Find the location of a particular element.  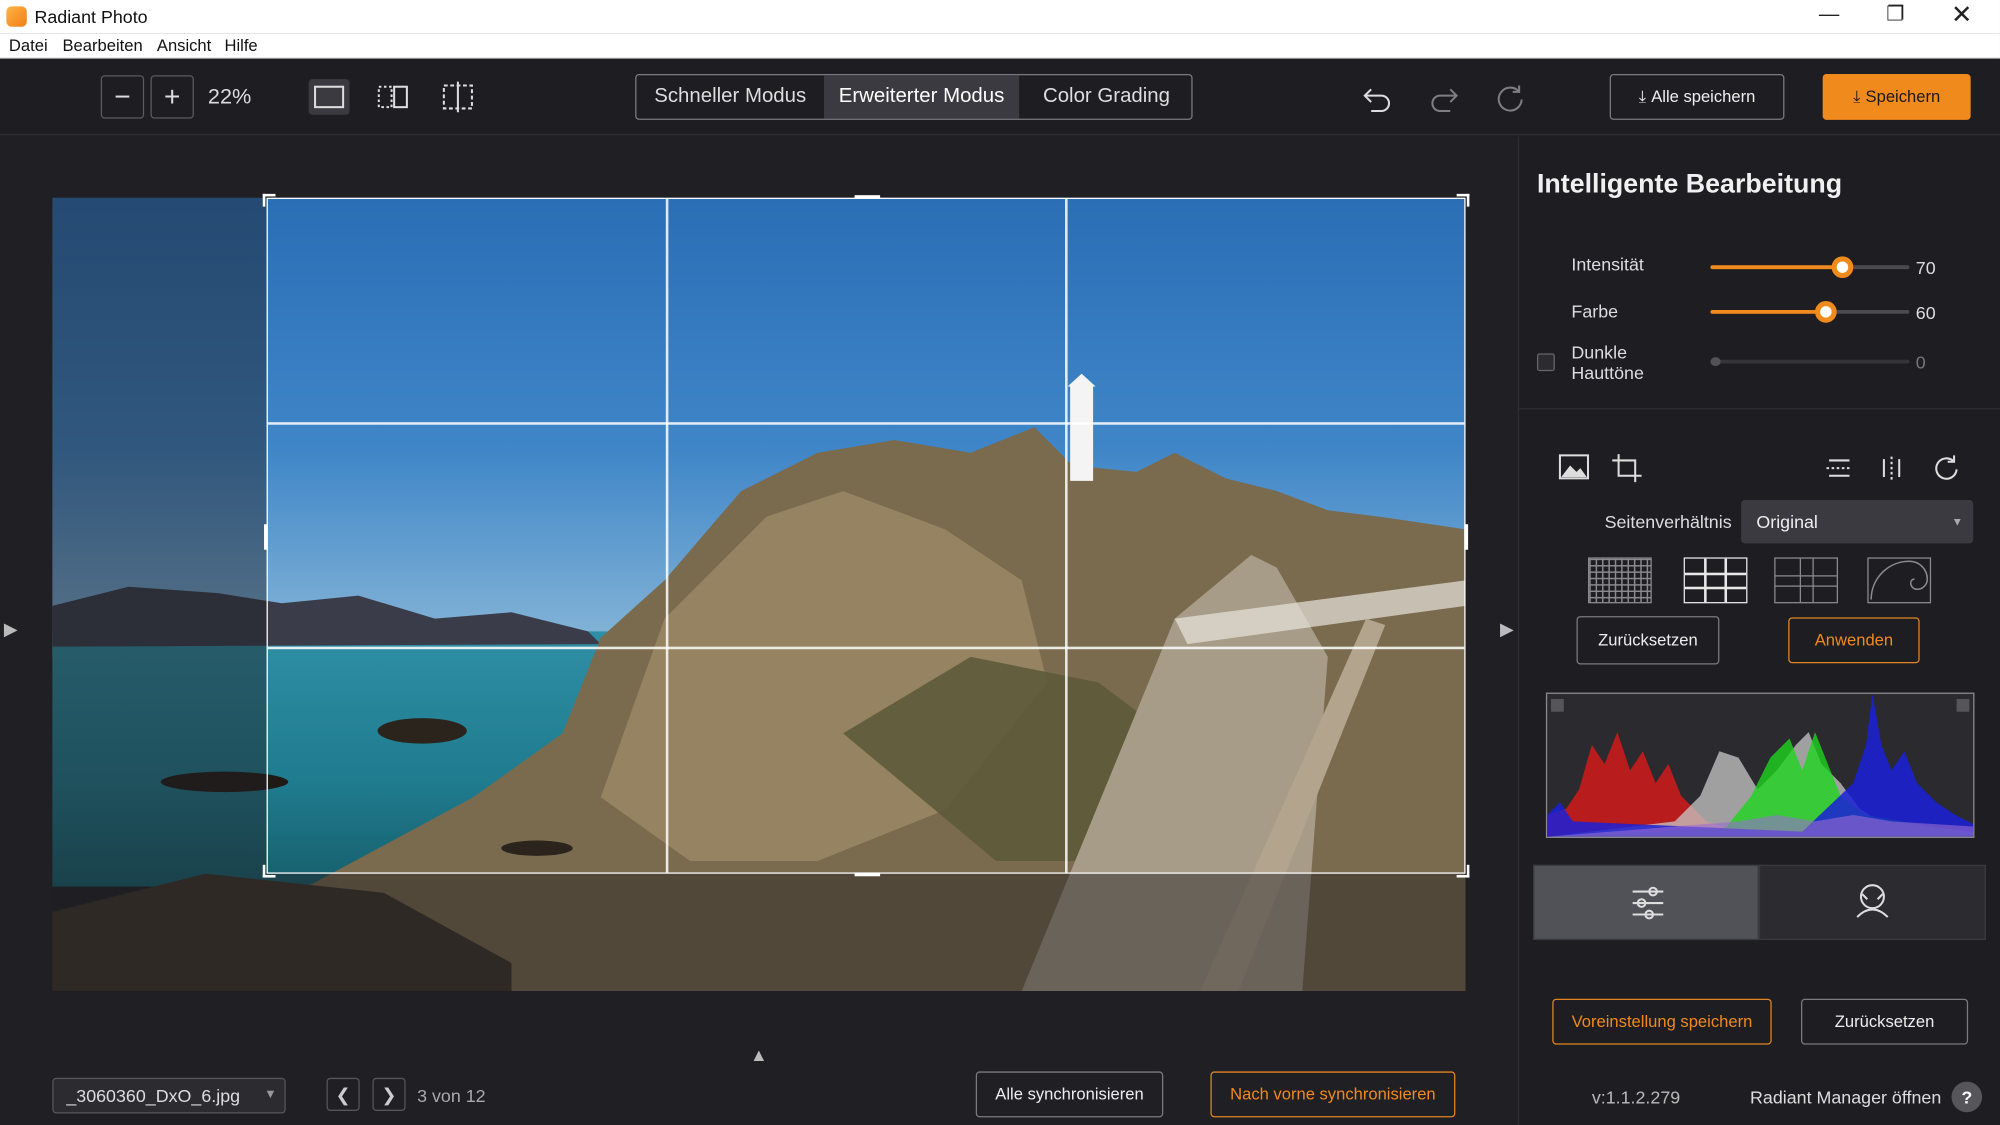

redo-button is located at coordinates (1443, 98).